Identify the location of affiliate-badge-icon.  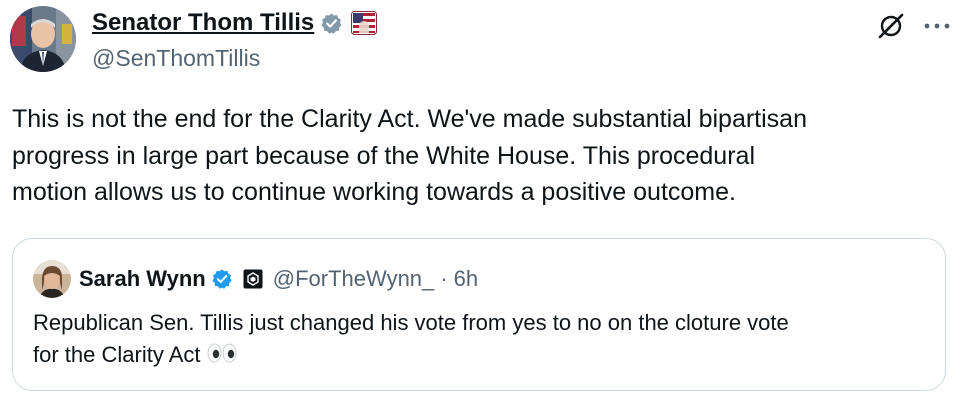
(253, 279).